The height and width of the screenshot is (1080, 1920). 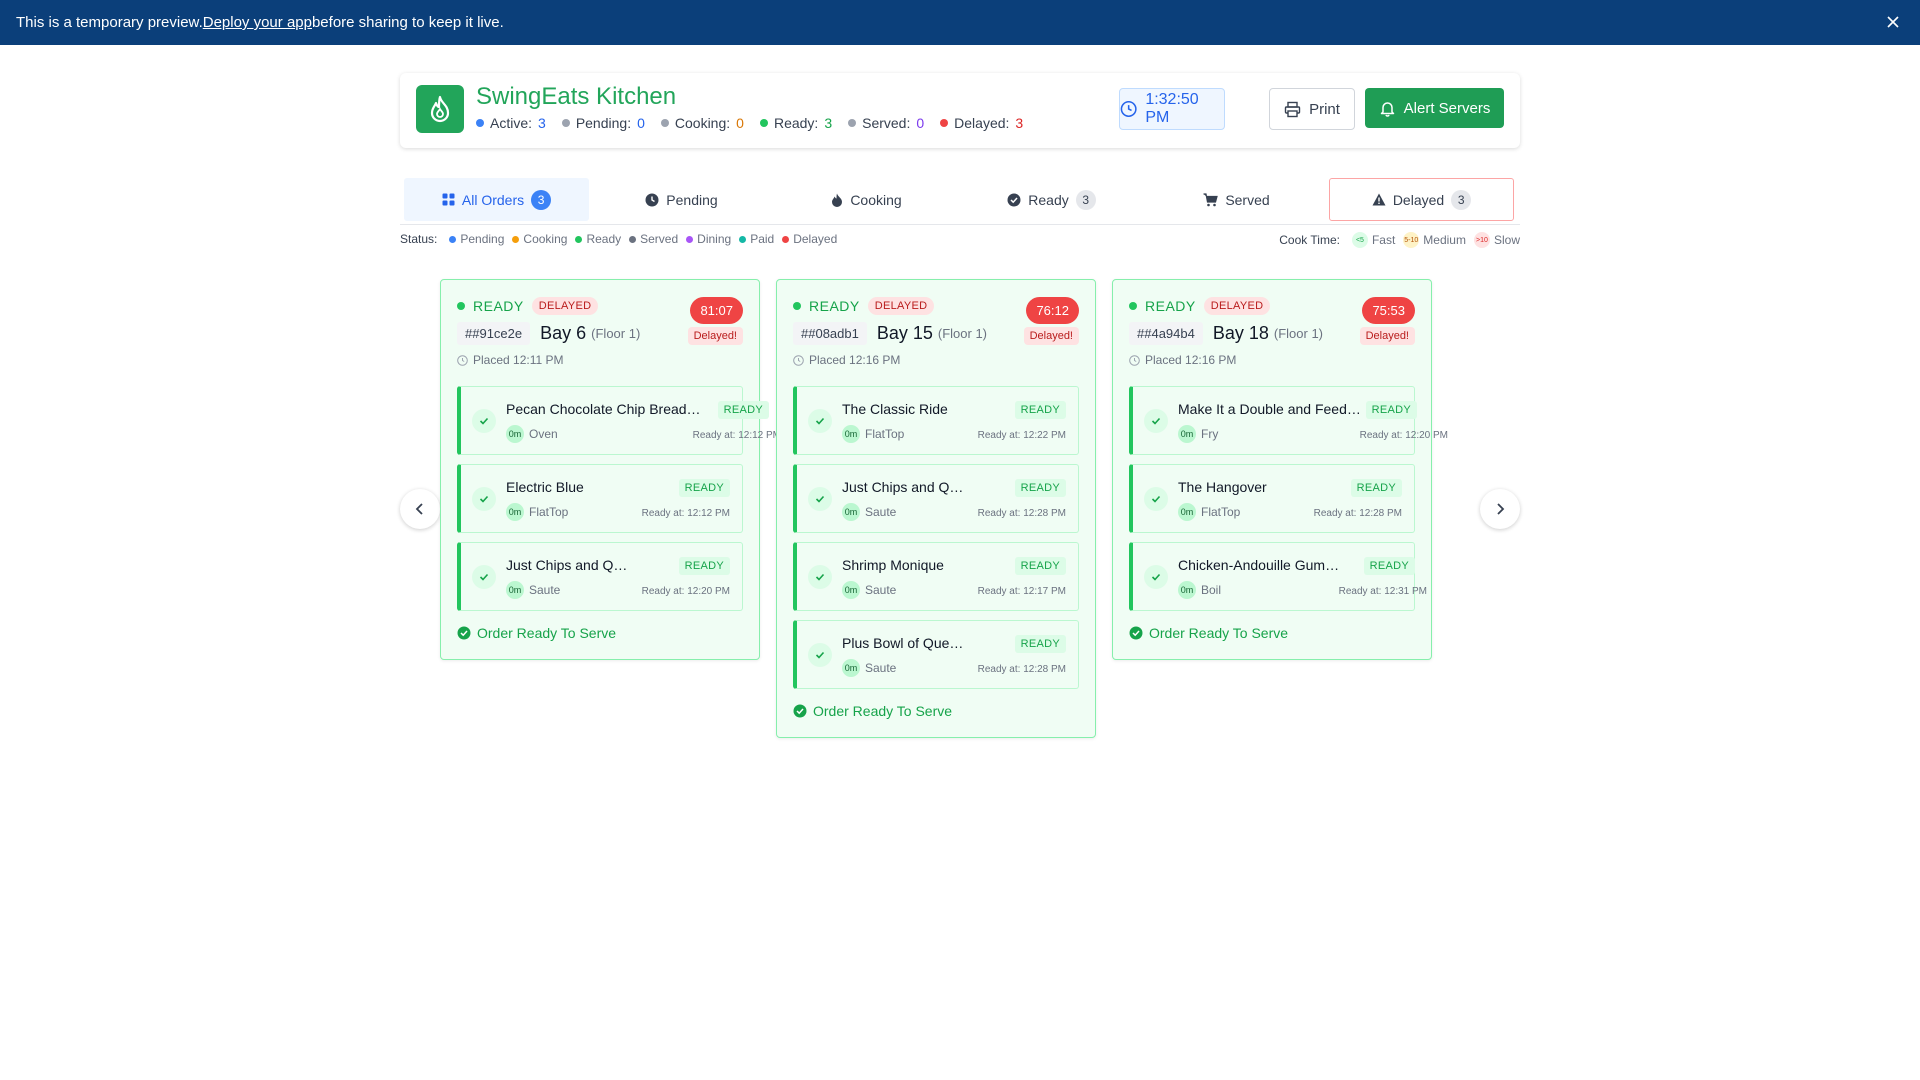 I want to click on order-timer: 76:12, so click(x=1052, y=310).